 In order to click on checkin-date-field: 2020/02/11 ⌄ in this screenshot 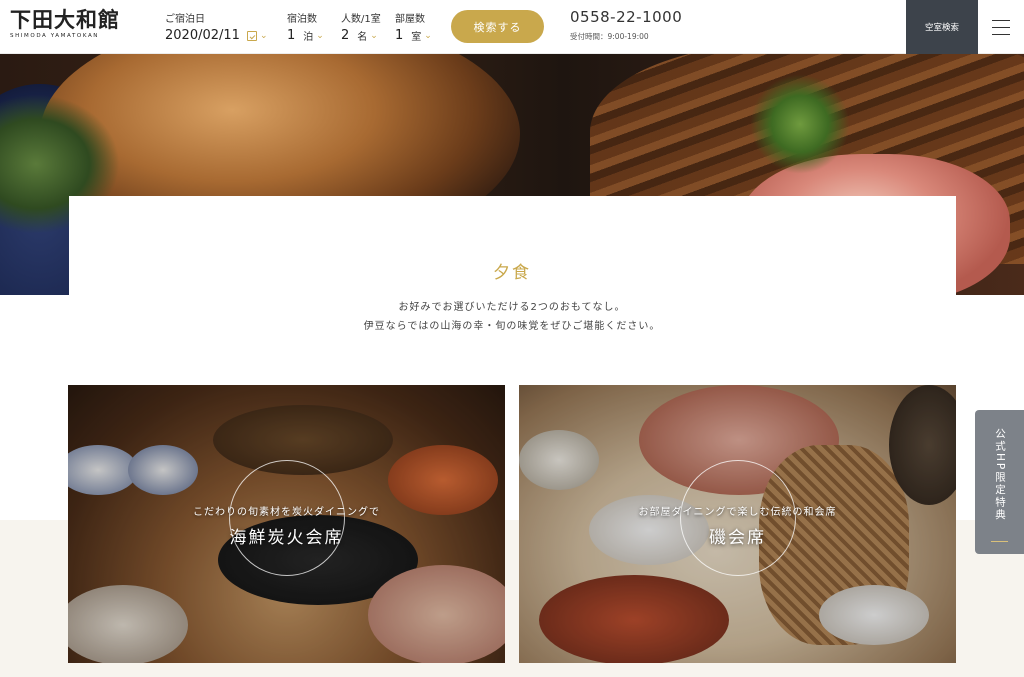, I will do `click(216, 35)`.